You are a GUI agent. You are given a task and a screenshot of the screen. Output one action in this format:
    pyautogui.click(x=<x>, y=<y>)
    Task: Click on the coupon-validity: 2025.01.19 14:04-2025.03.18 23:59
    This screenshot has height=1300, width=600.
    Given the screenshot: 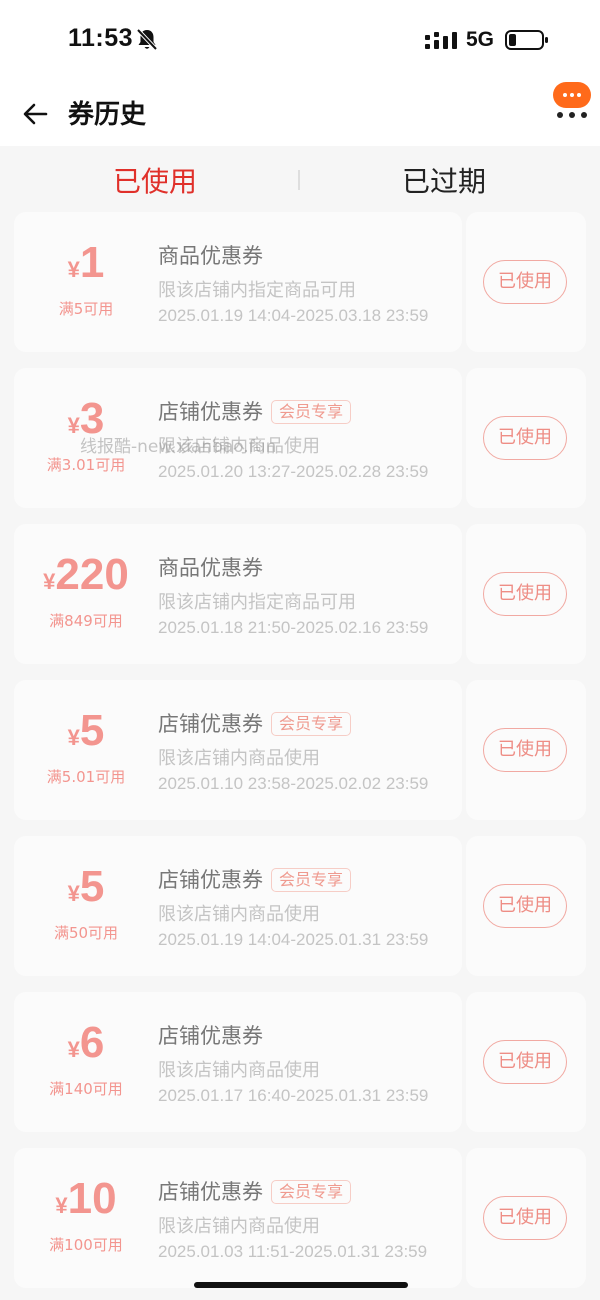 What is the action you would take?
    pyautogui.click(x=293, y=315)
    